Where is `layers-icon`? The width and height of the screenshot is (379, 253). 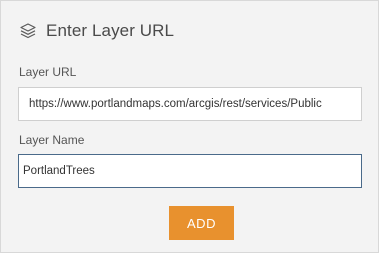
layers-icon is located at coordinates (28, 31).